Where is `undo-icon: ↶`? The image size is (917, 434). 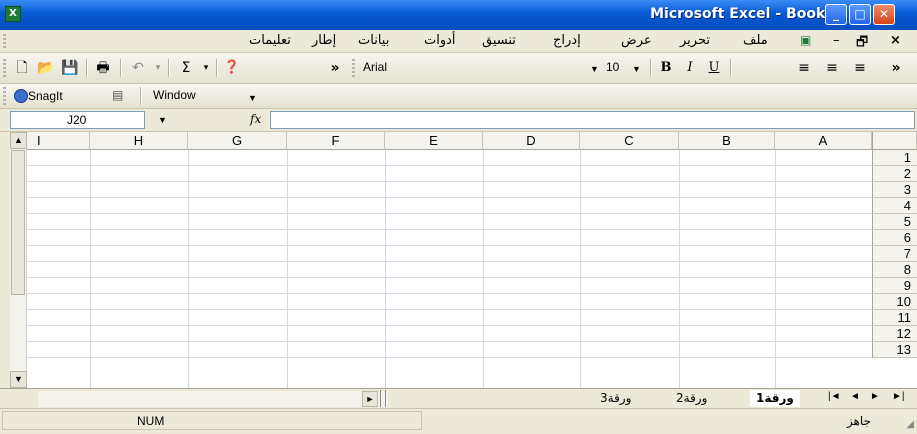
undo-icon: ↶ is located at coordinates (138, 68).